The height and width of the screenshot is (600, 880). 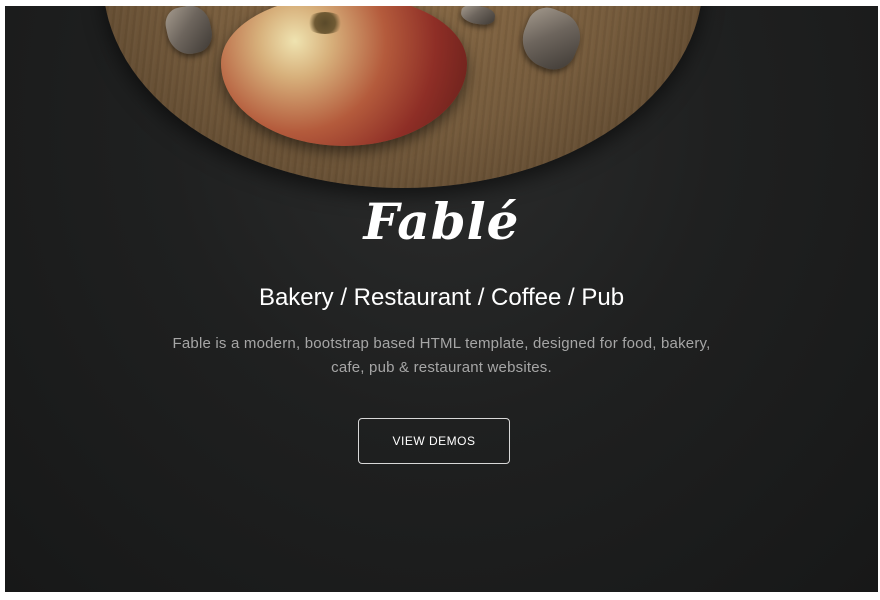 I want to click on brand-logo: Fablé, so click(x=441, y=221).